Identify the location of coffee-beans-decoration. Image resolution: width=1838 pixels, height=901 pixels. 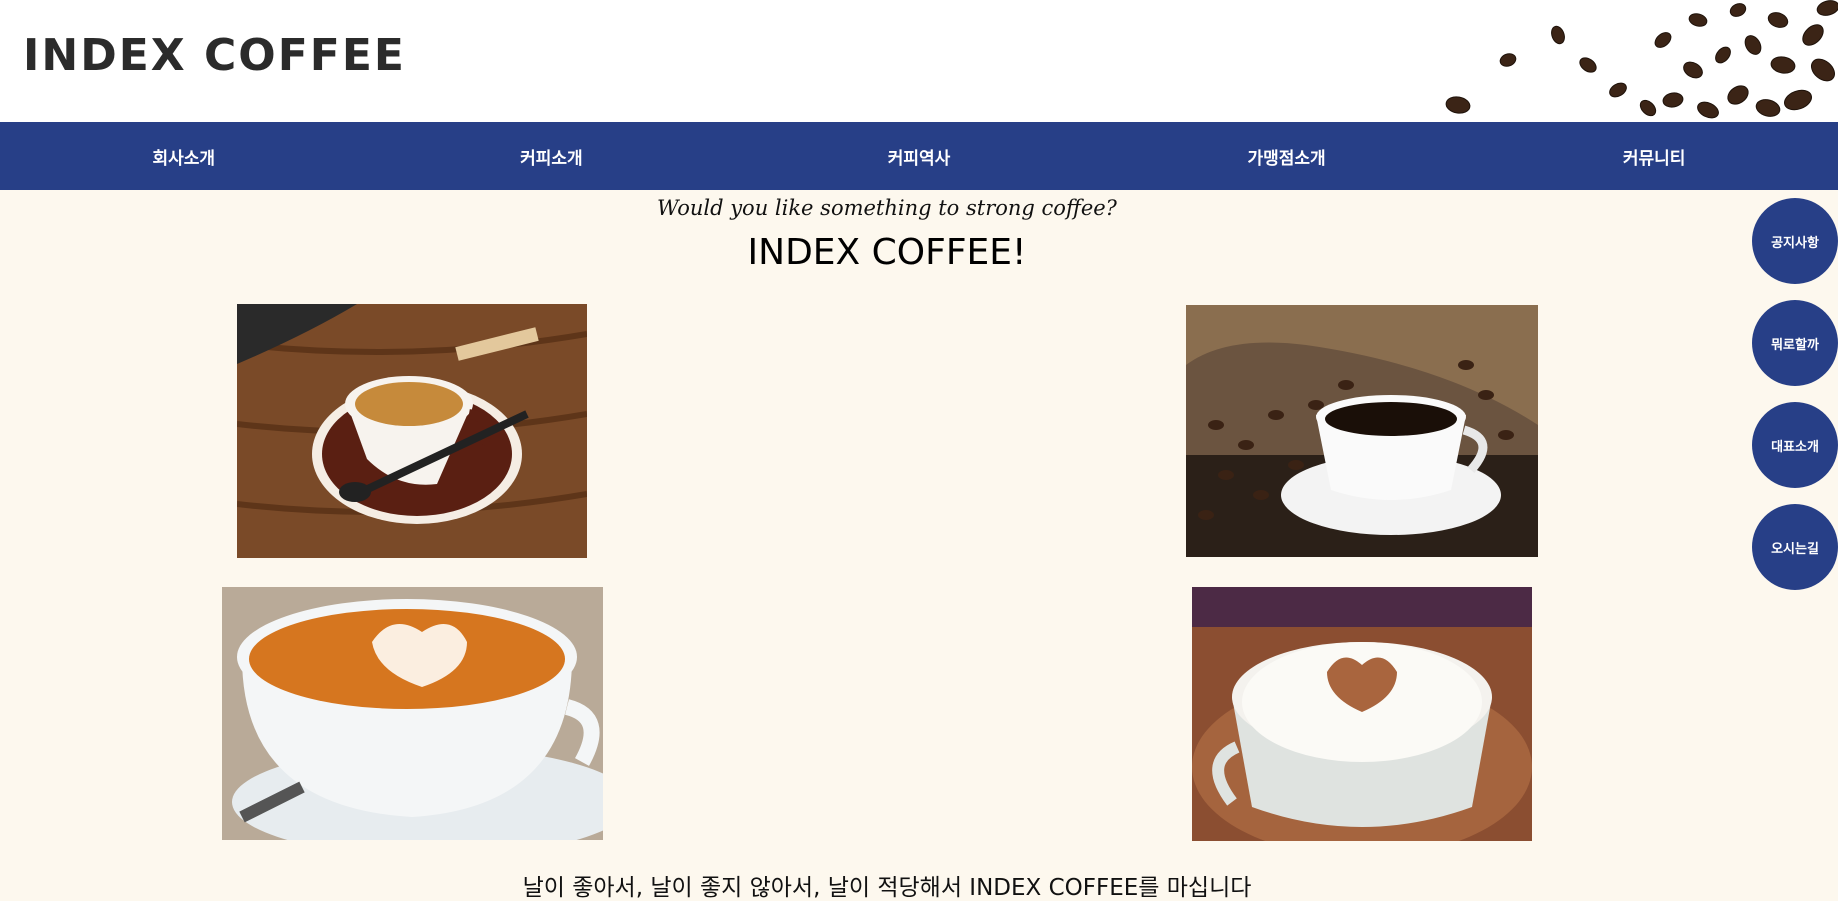
(1641, 59).